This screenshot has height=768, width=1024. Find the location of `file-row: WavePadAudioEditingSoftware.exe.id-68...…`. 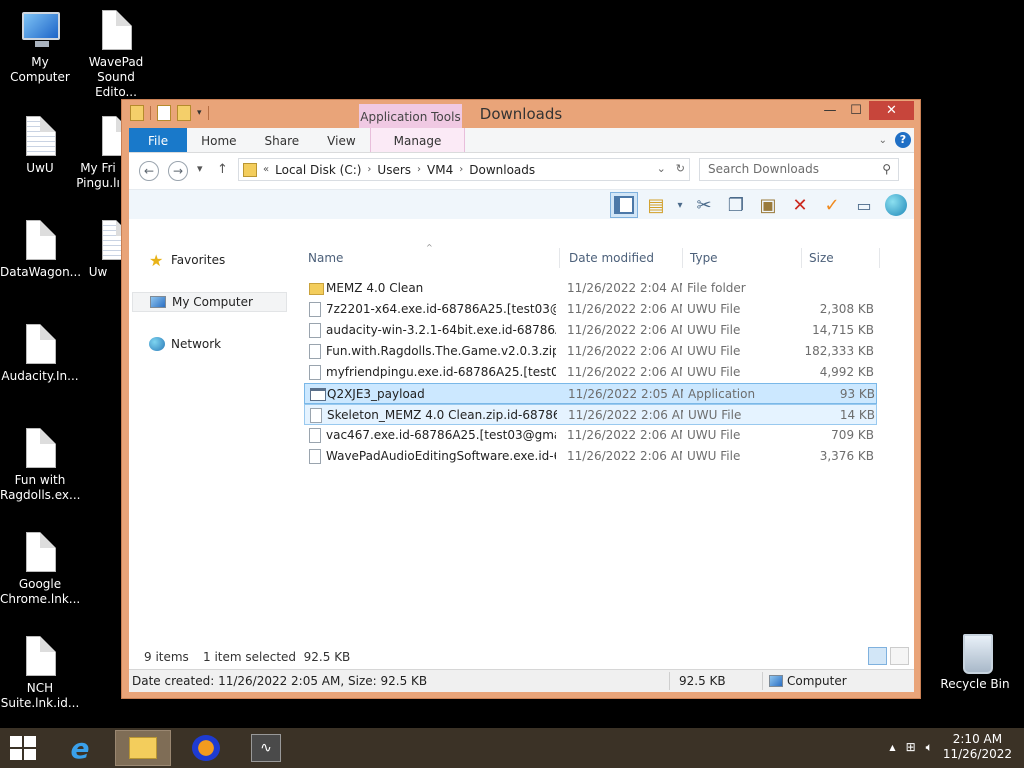

file-row: WavePadAudioEditingSoftware.exe.id-68...… is located at coordinates (590, 456).